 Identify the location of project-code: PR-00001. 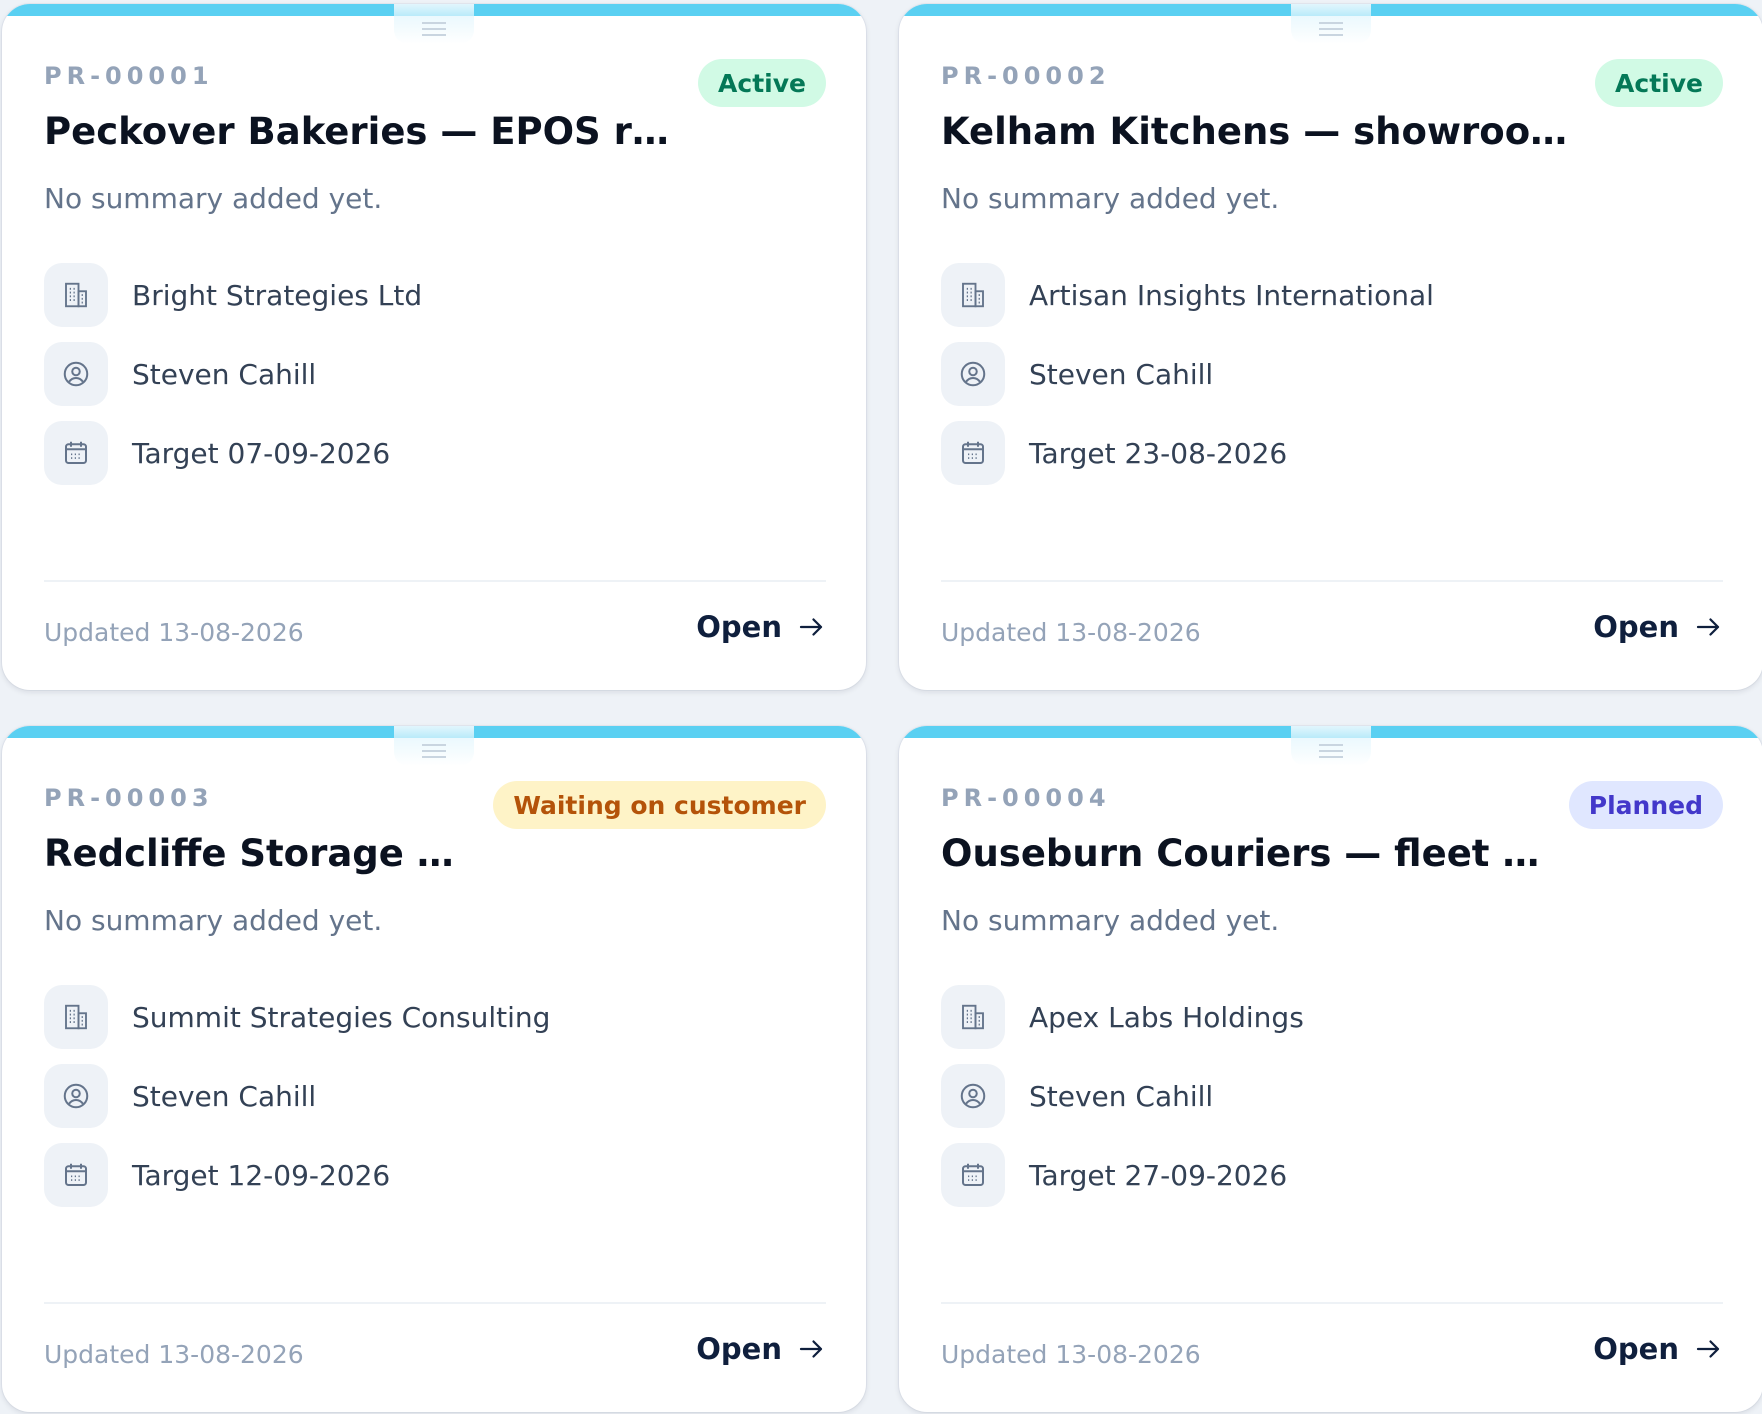
(129, 76).